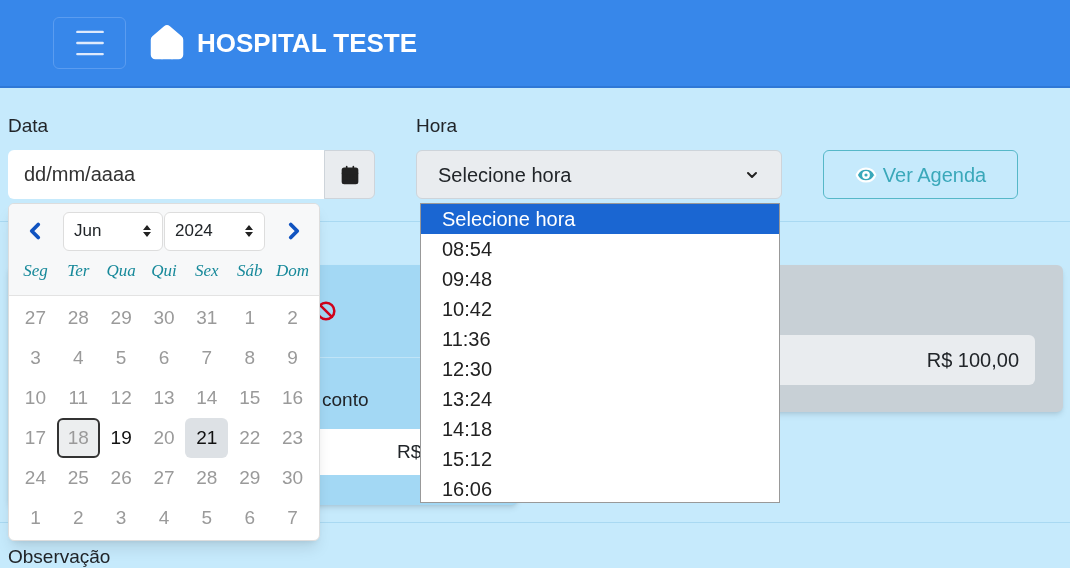 This screenshot has height=568, width=1070. Describe the element at coordinates (214, 231) in the screenshot. I see `year-select: 2024` at that location.